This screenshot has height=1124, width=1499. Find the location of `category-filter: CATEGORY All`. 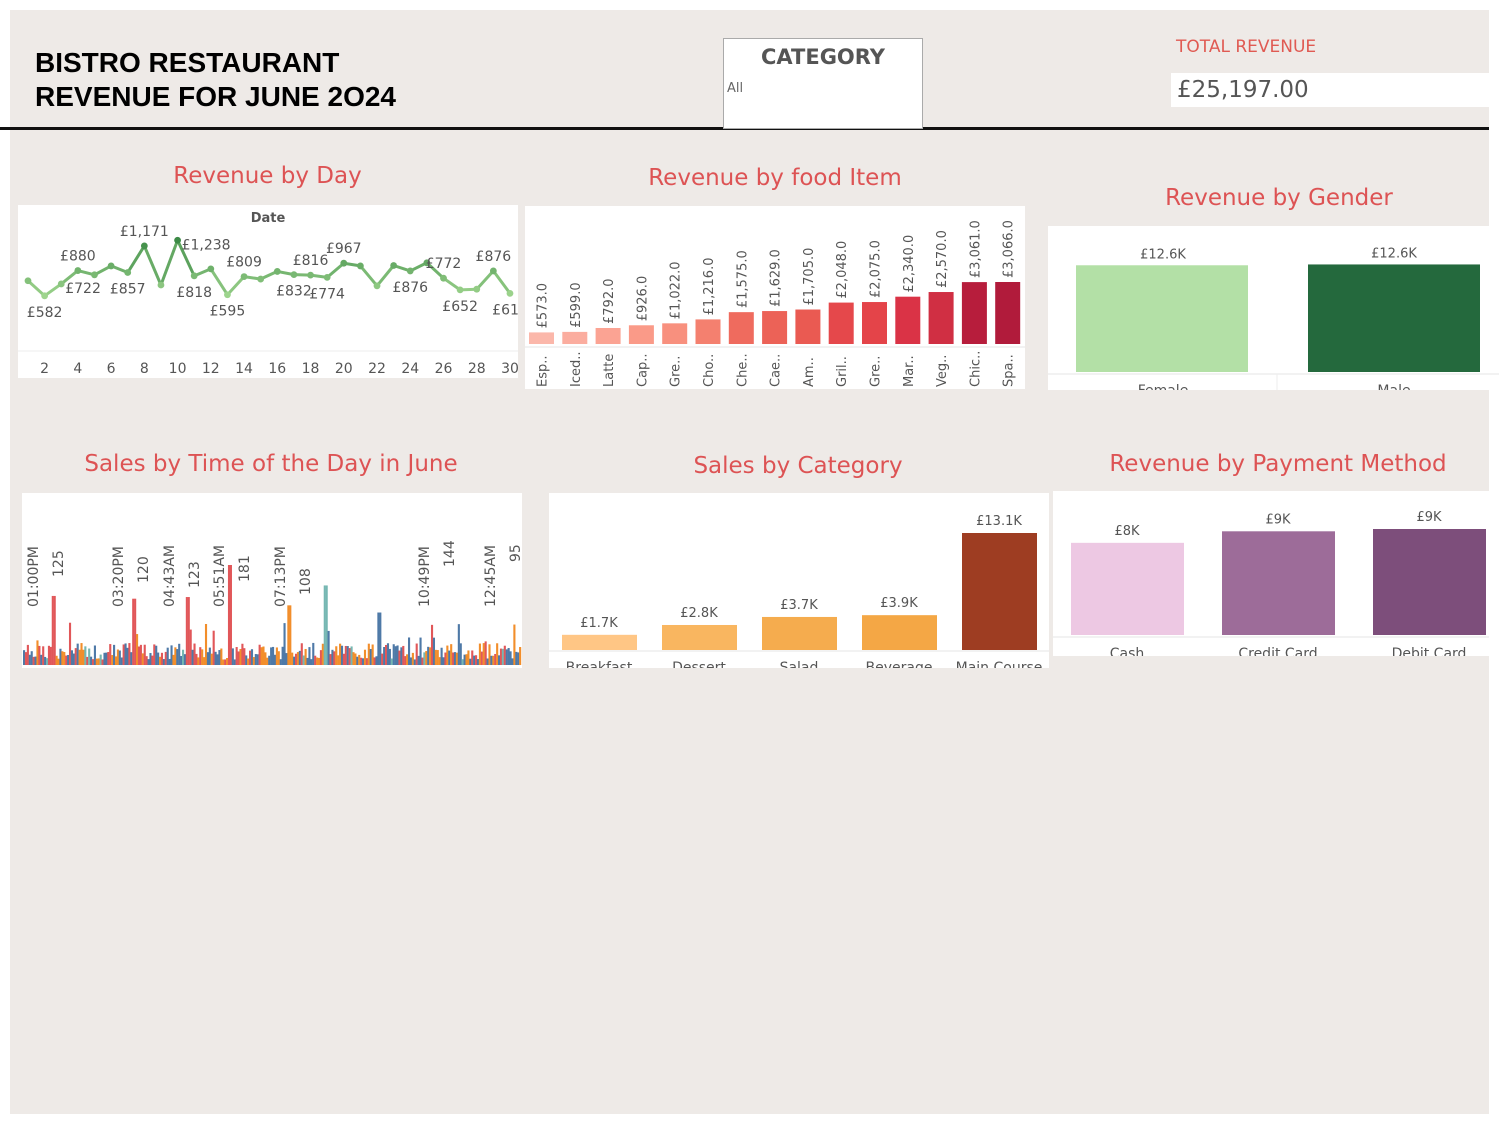

category-filter: CATEGORY All is located at coordinates (823, 83).